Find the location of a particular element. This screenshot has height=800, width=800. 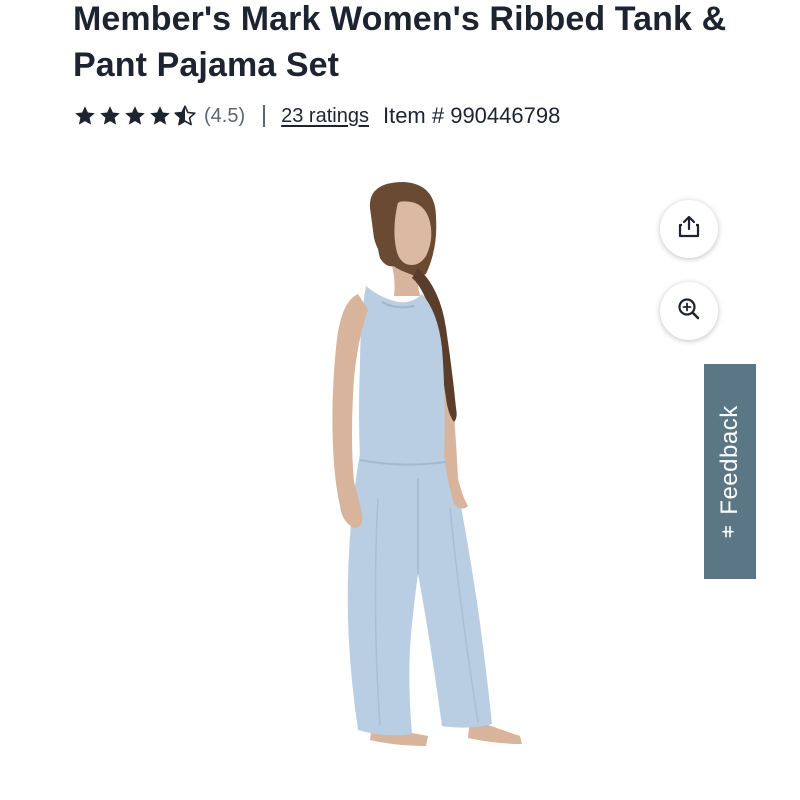

rating-row: (4.5) 23 ratings Item # 990446798 is located at coordinates (353, 116).